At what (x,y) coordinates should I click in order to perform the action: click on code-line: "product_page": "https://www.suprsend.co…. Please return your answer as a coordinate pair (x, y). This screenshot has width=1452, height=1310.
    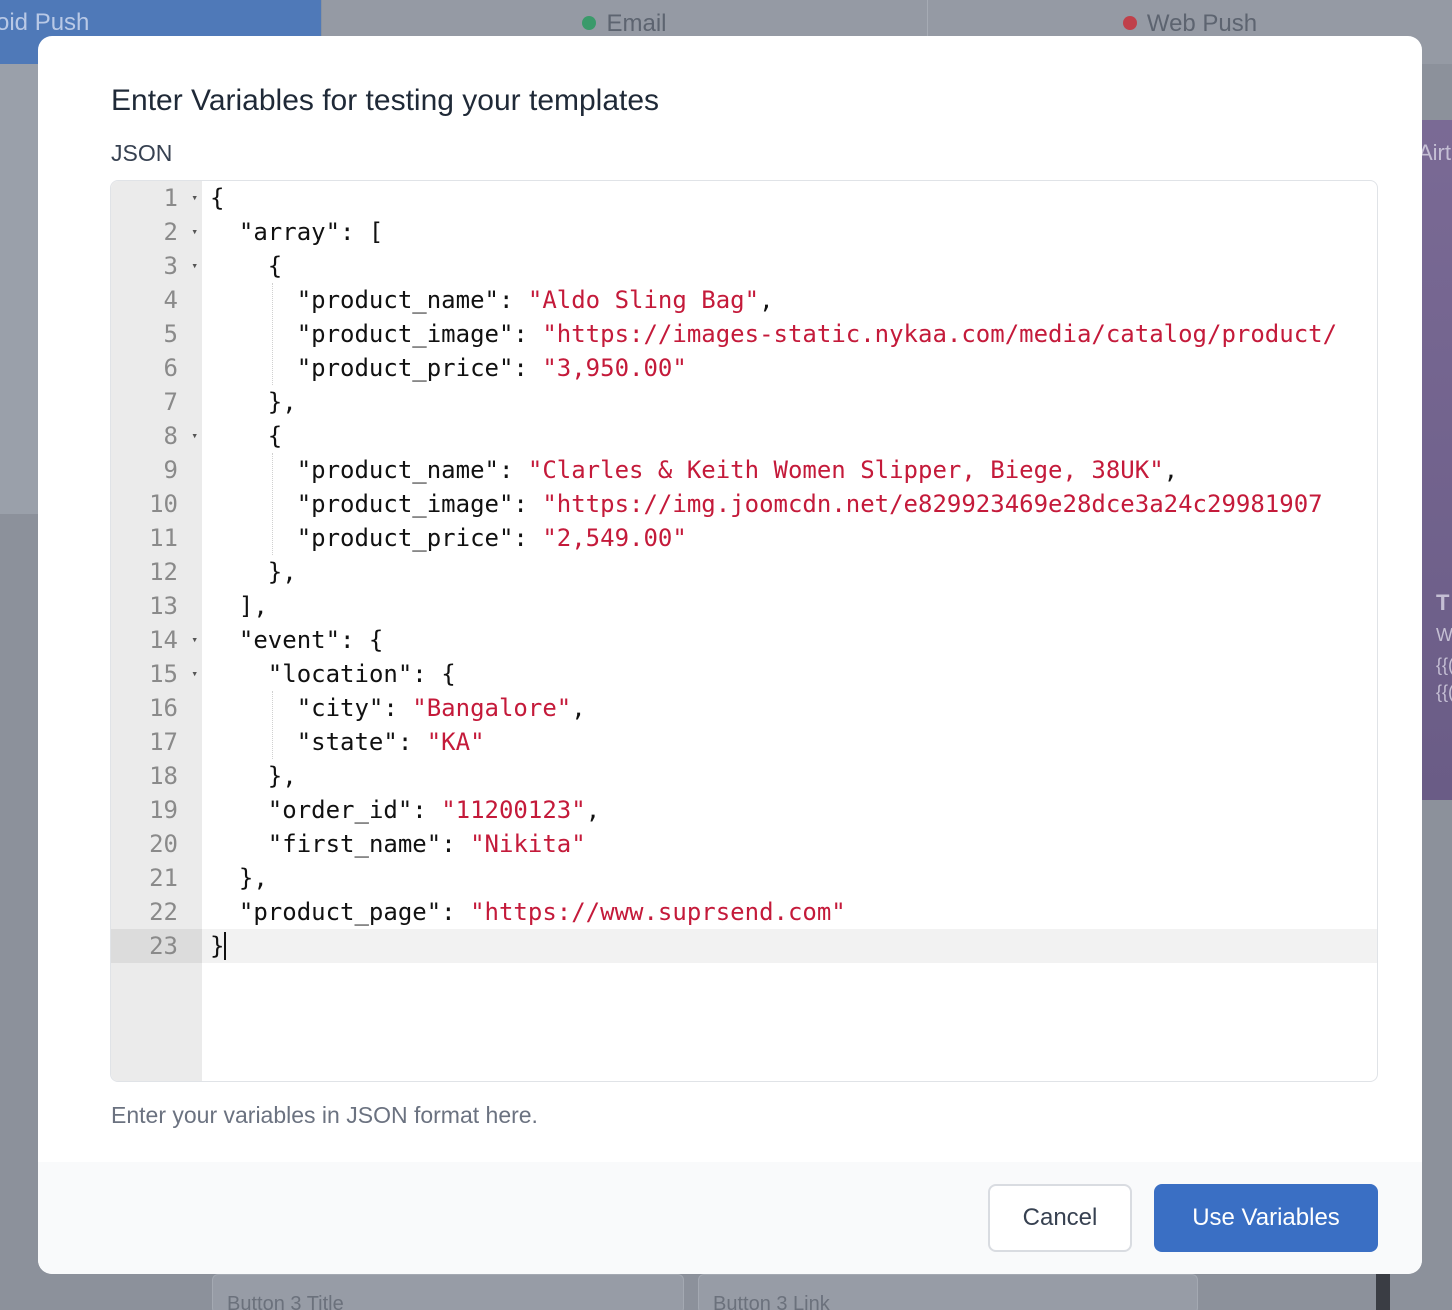
    Looking at the image, I should click on (542, 912).